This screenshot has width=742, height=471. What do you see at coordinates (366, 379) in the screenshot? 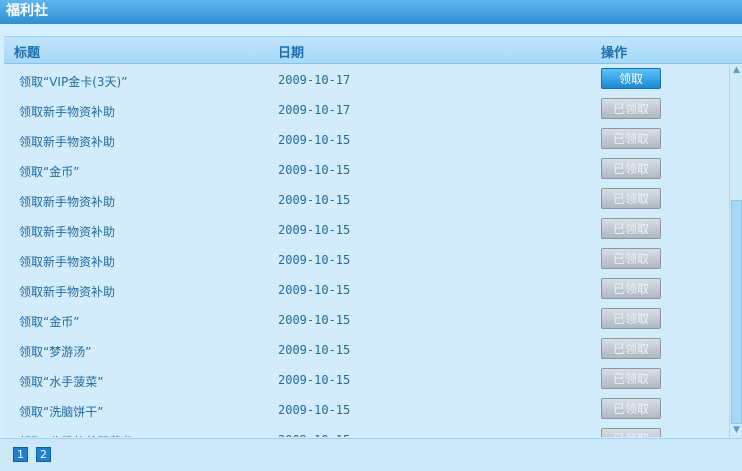
I see `table-row: 领取“水手菠菜” 2009-10-15 已领取` at bounding box center [366, 379].